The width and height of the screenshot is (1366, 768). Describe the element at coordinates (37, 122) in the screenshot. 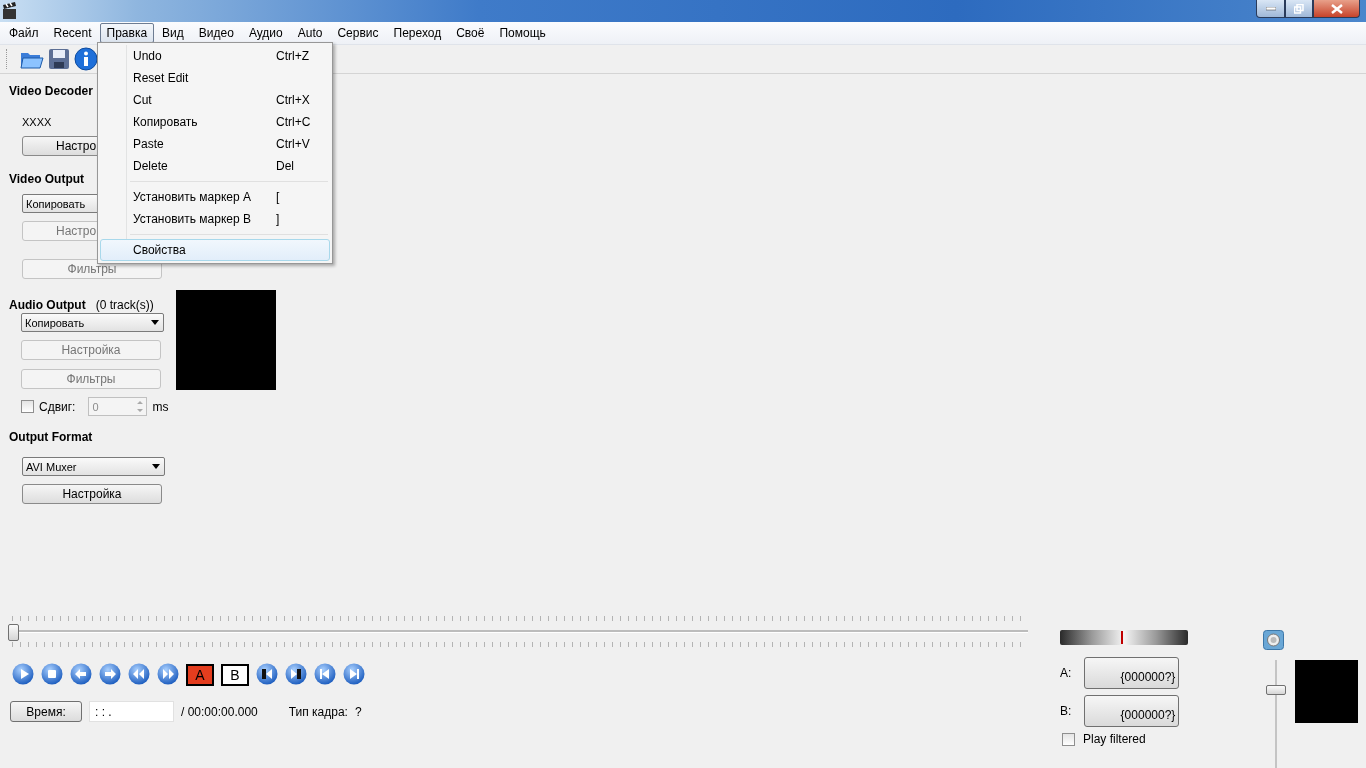

I see `codec-name: XXXX` at that location.